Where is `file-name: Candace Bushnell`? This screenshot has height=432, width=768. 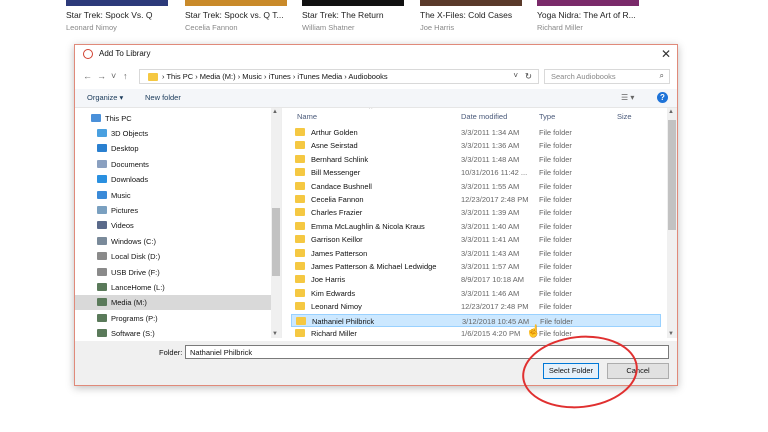 file-name: Candace Bushnell is located at coordinates (341, 186).